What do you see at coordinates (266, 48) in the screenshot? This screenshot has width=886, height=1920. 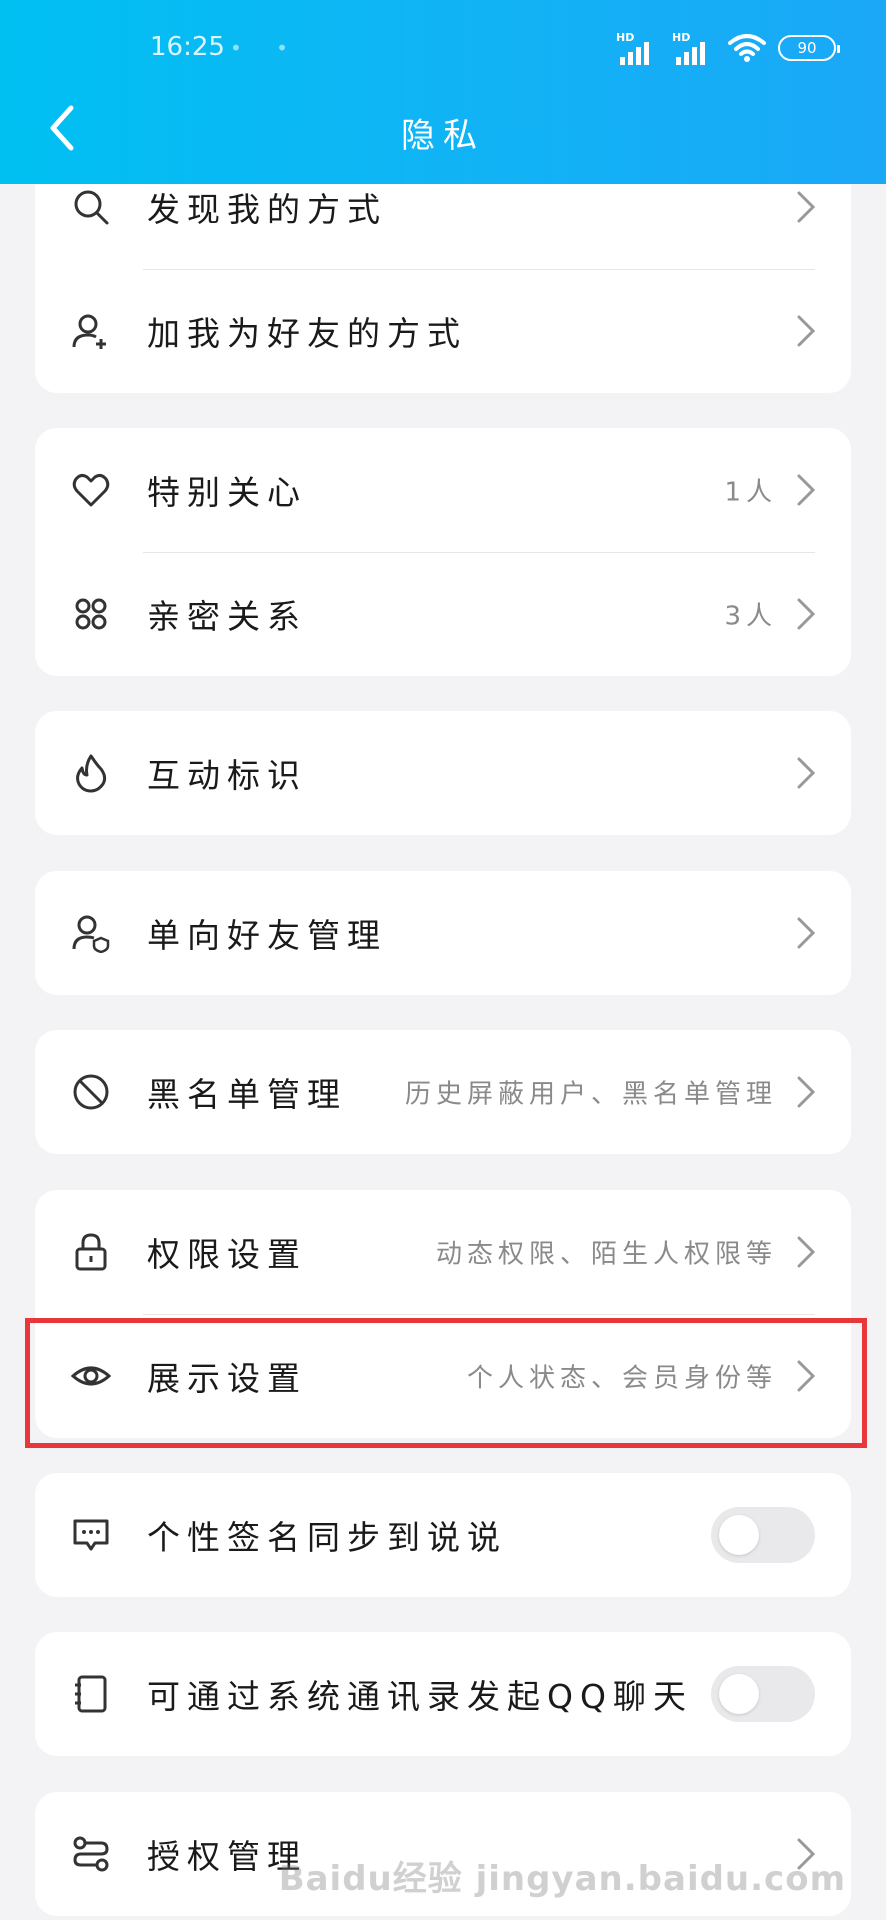 I see `status-indicators: • •` at bounding box center [266, 48].